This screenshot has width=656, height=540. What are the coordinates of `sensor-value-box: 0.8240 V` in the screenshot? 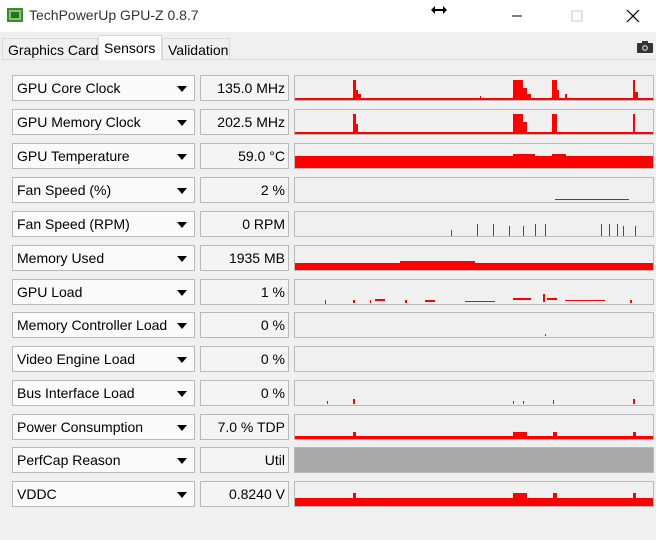 It's located at (244, 494).